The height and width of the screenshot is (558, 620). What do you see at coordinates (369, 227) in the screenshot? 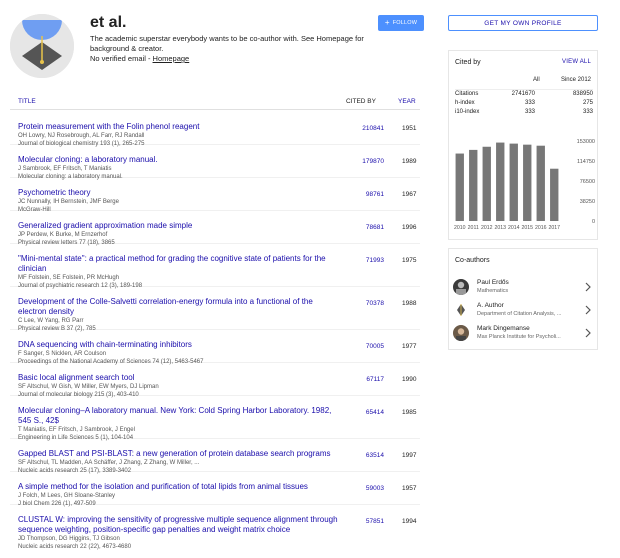
I see `article-cited-count: 78681` at bounding box center [369, 227].